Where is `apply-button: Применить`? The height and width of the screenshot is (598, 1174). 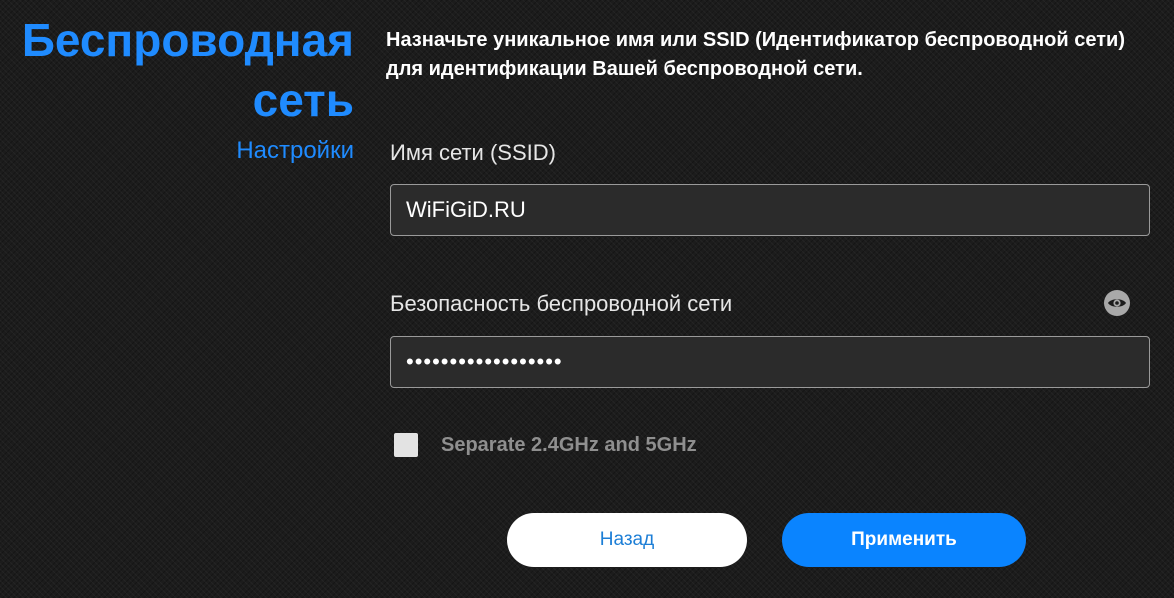
apply-button: Применить is located at coordinates (904, 540).